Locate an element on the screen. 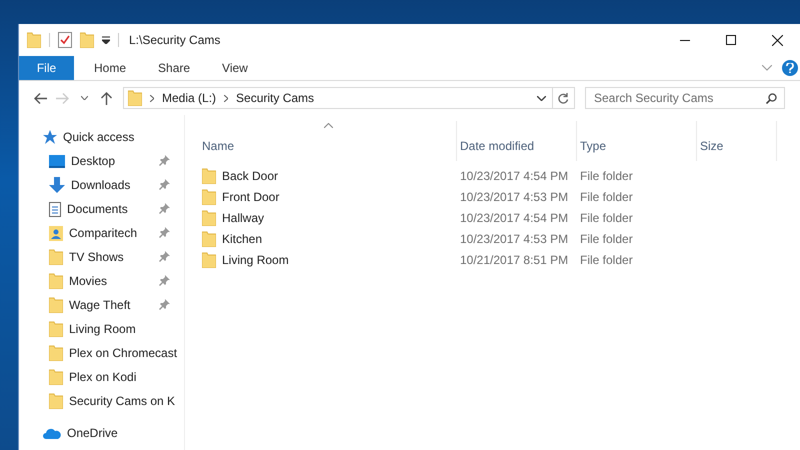 This screenshot has width=800, height=450. close-icon is located at coordinates (777, 40).